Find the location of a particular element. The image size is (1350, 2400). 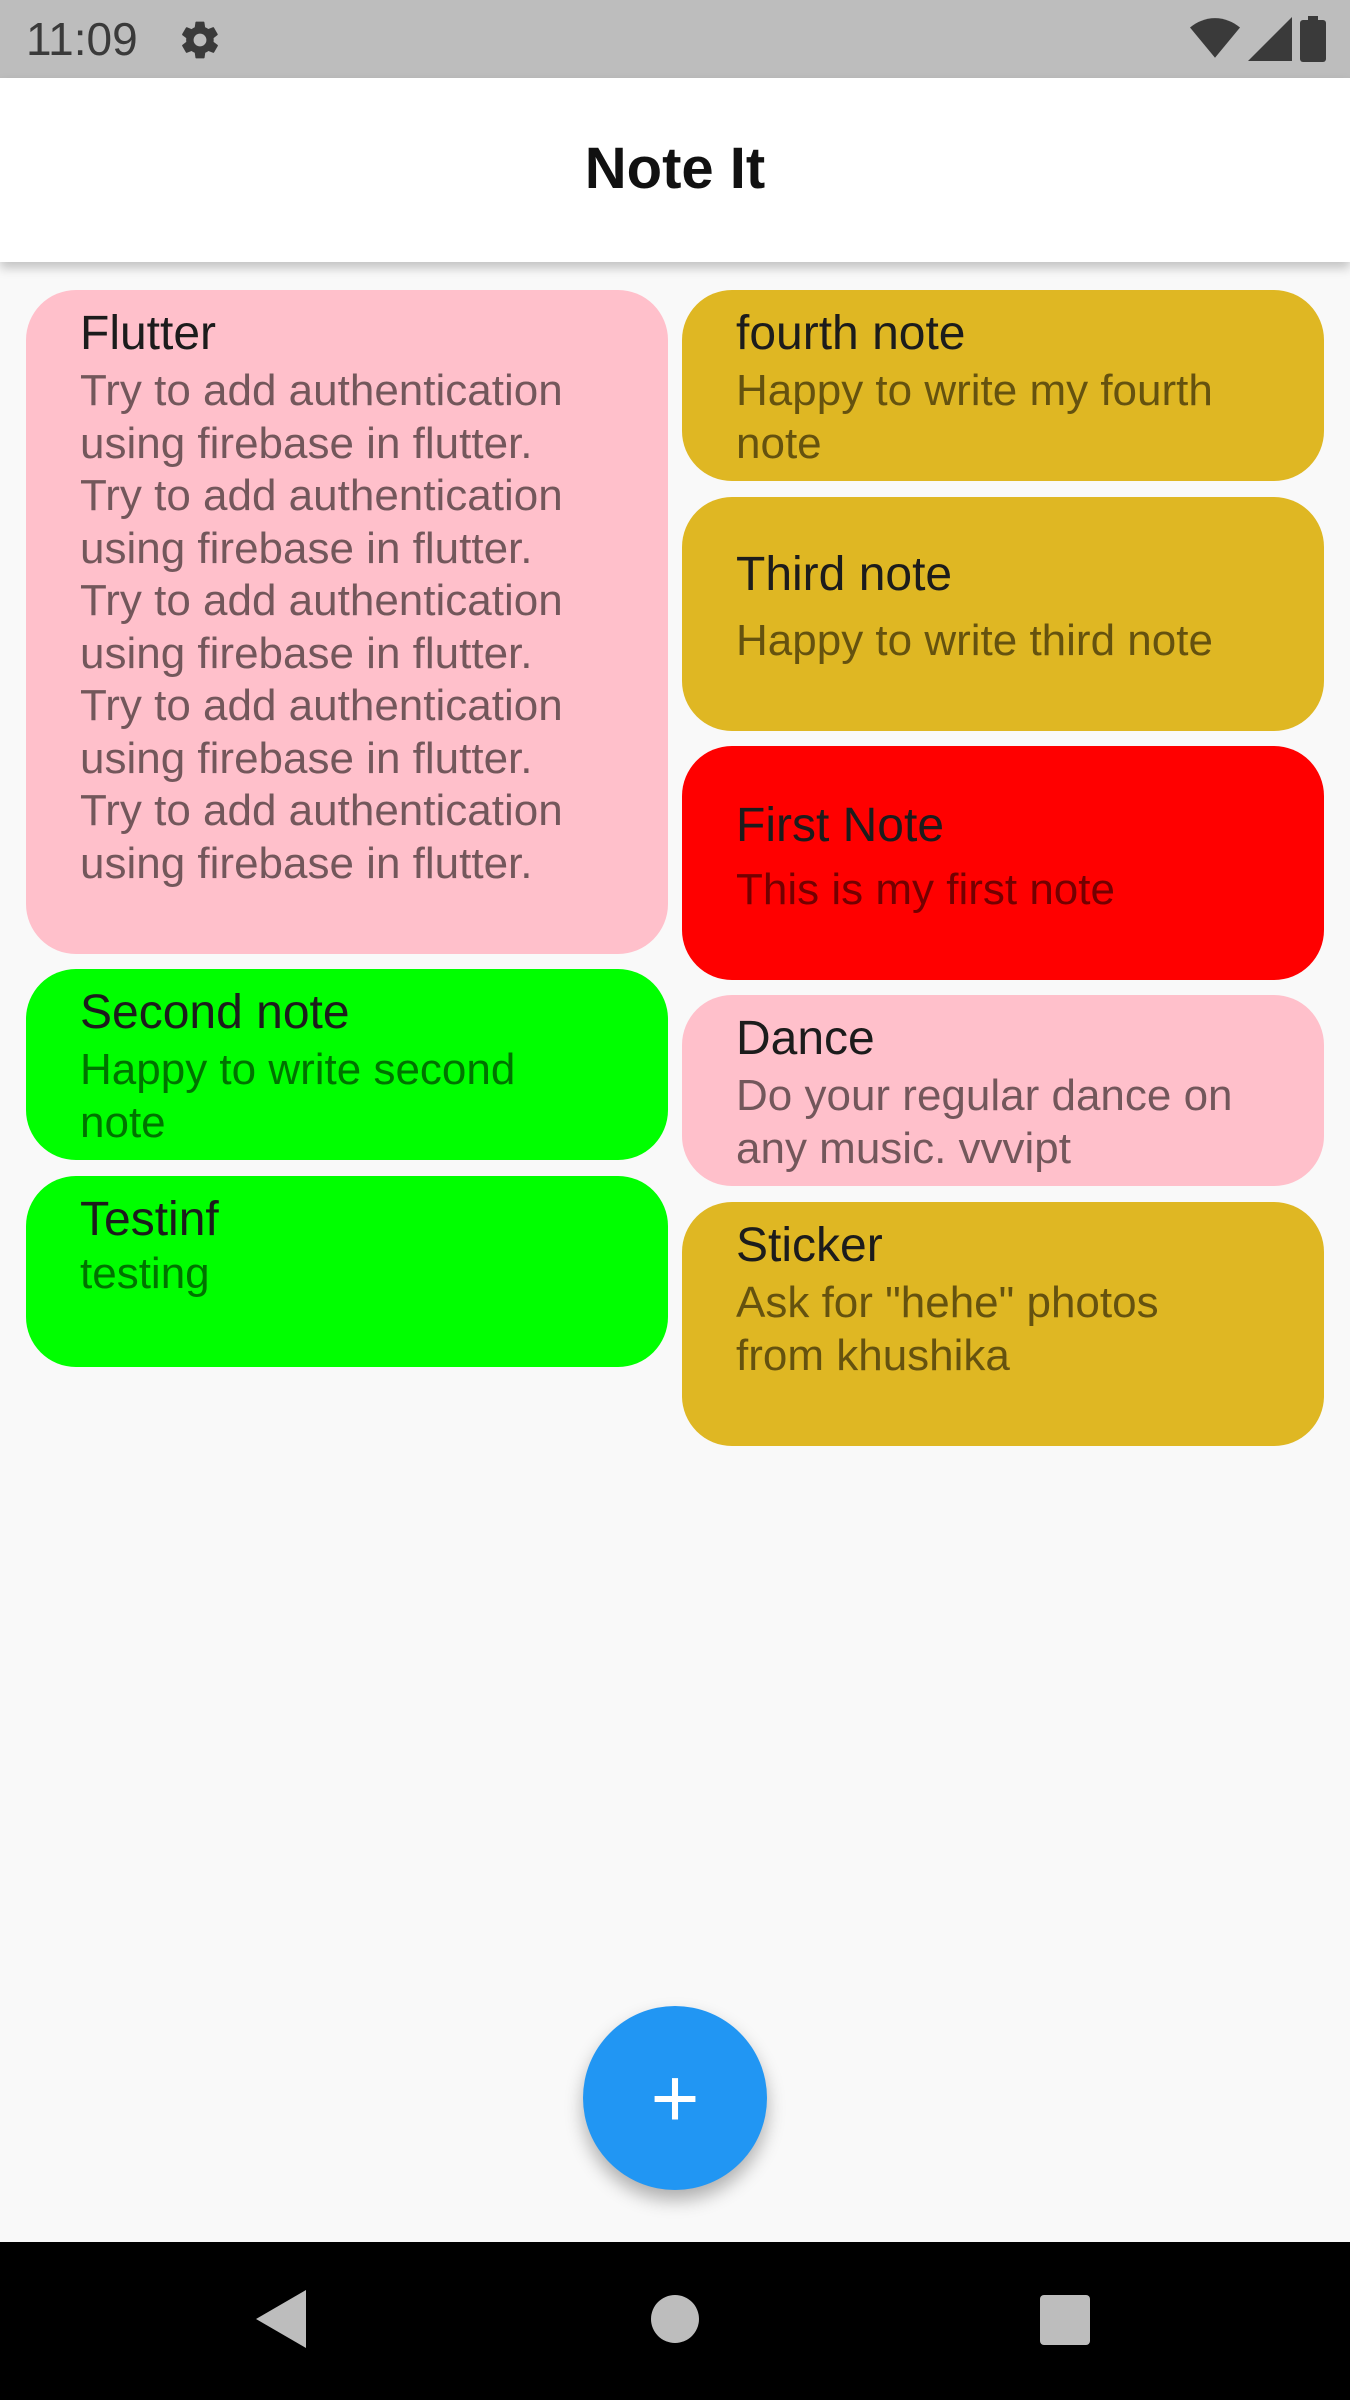

add-note-button: + is located at coordinates (675, 2098).